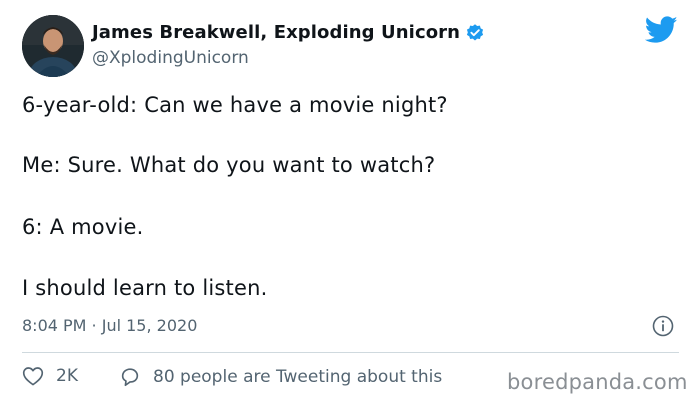 This screenshot has width=700, height=406. I want to click on verified-badge-icon, so click(475, 33).